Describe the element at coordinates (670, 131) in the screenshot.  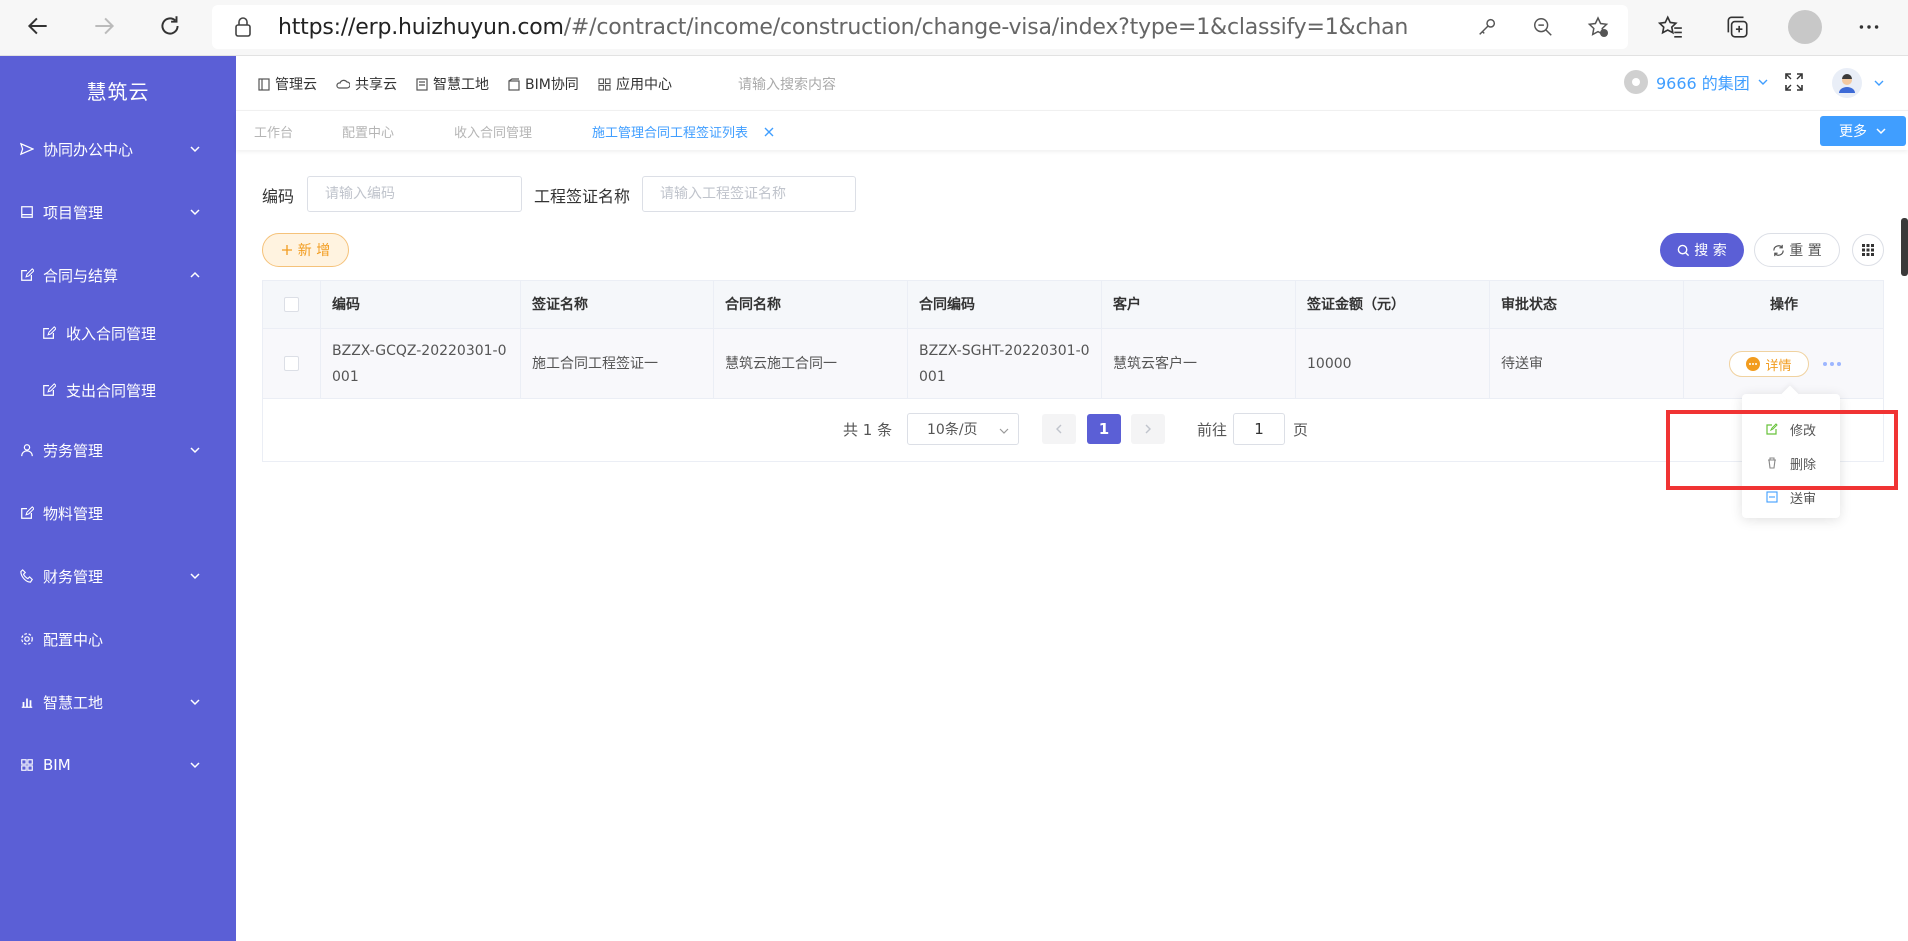
I see `tab-visa-list: 施工管理合同工程签证列表` at that location.